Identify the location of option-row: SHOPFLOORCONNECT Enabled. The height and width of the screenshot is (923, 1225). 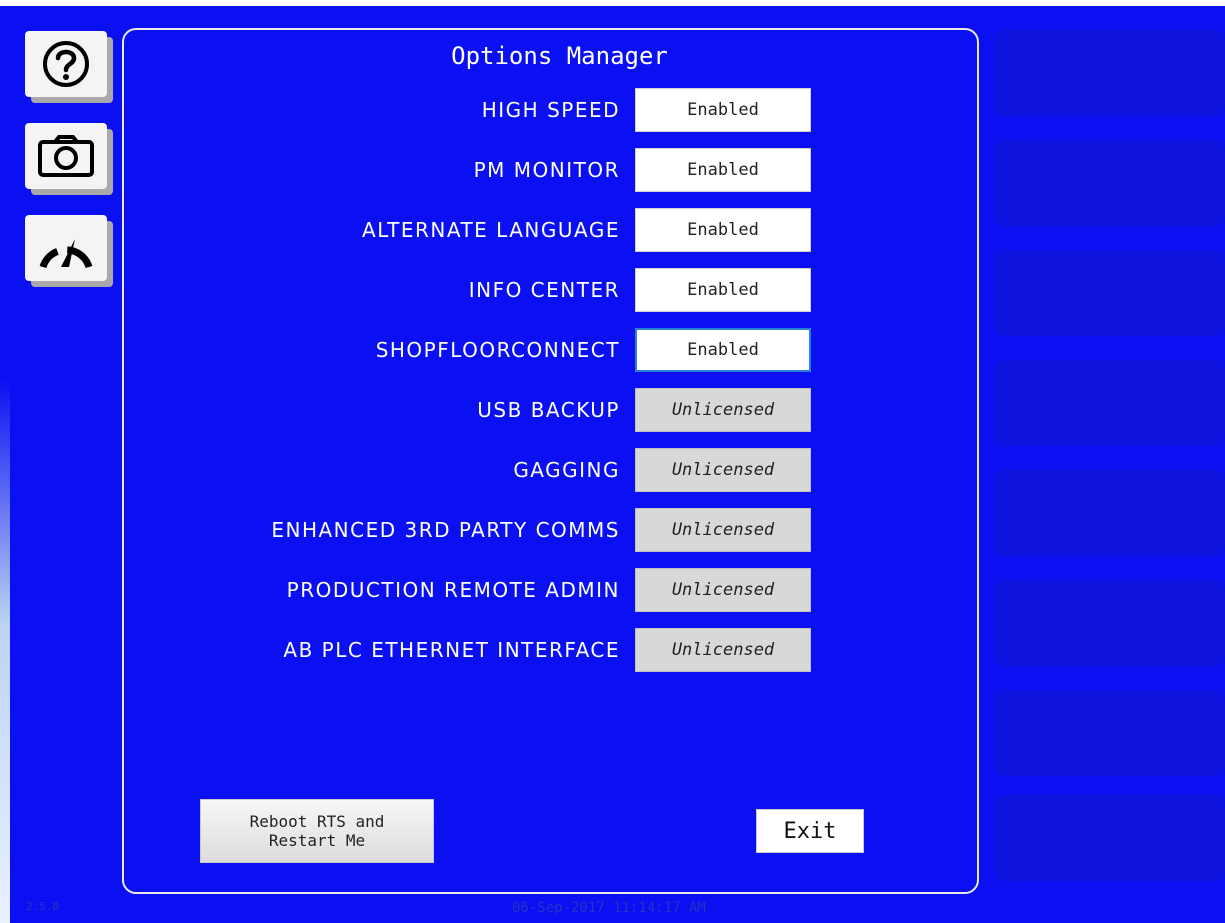
(475, 350).